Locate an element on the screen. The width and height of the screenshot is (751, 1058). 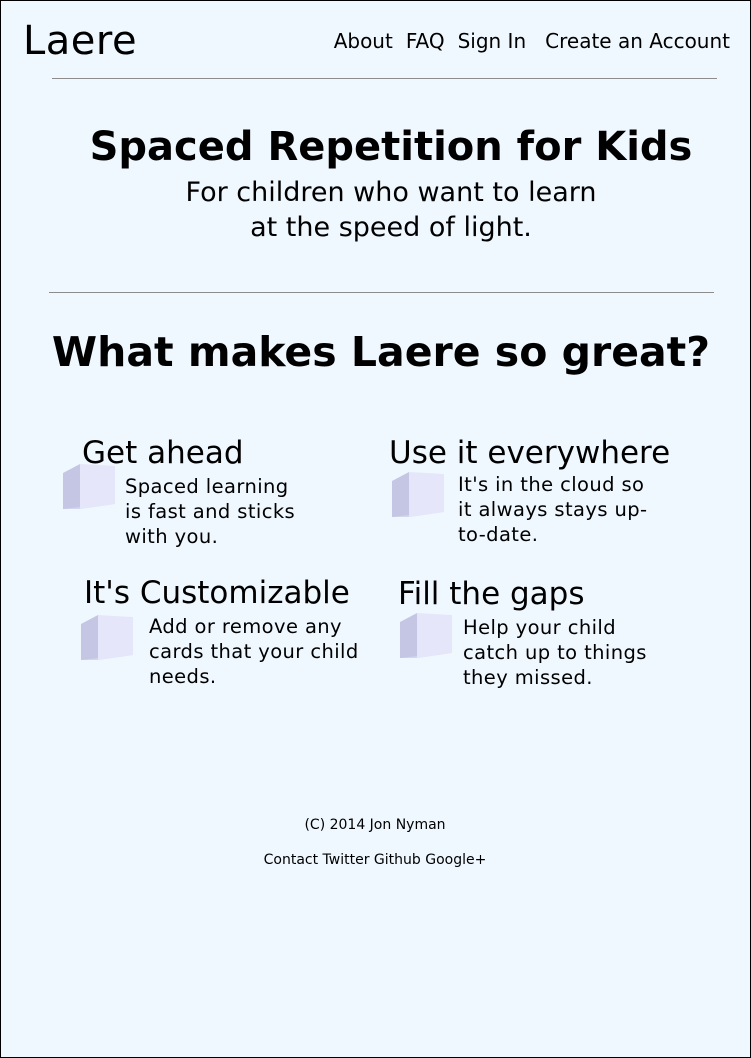
feature-description-line: they missed. is located at coordinates (528, 677).